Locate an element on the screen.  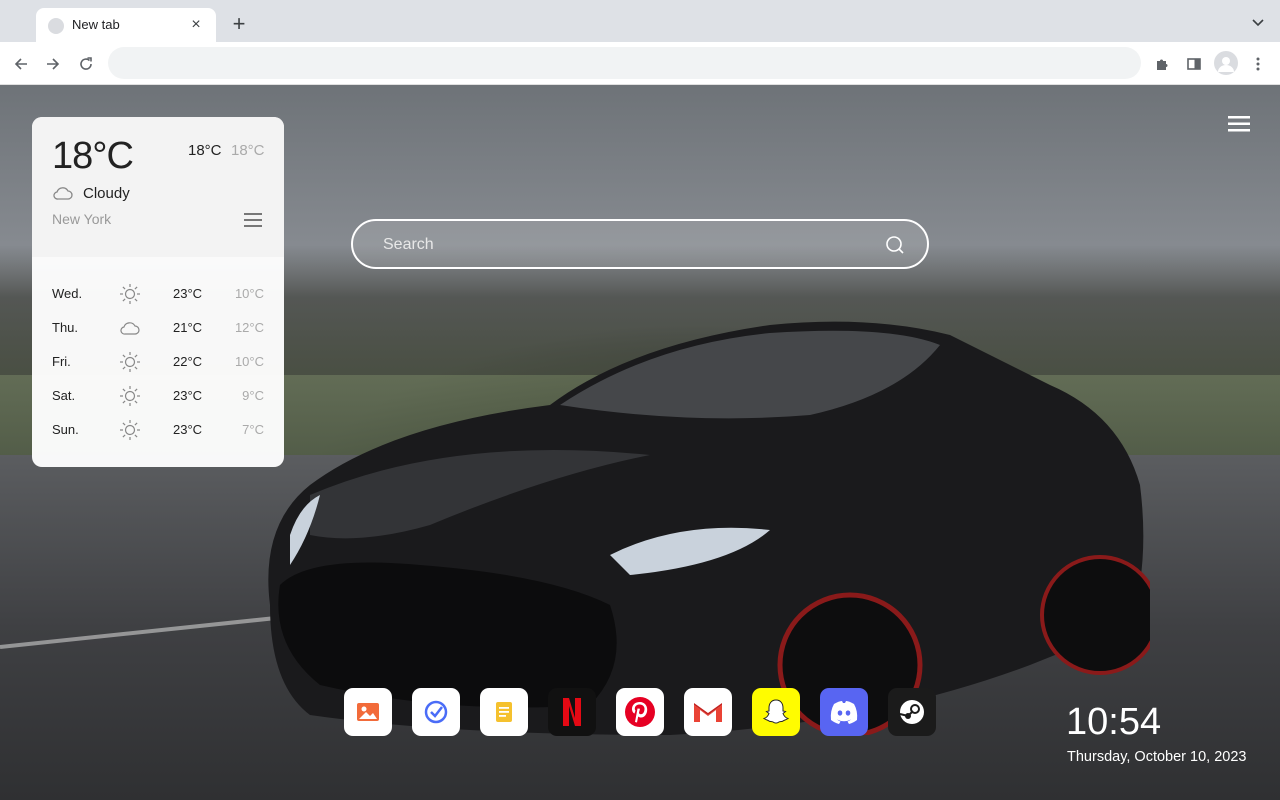
browser-menu-button is located at coordinates (1258, 64).